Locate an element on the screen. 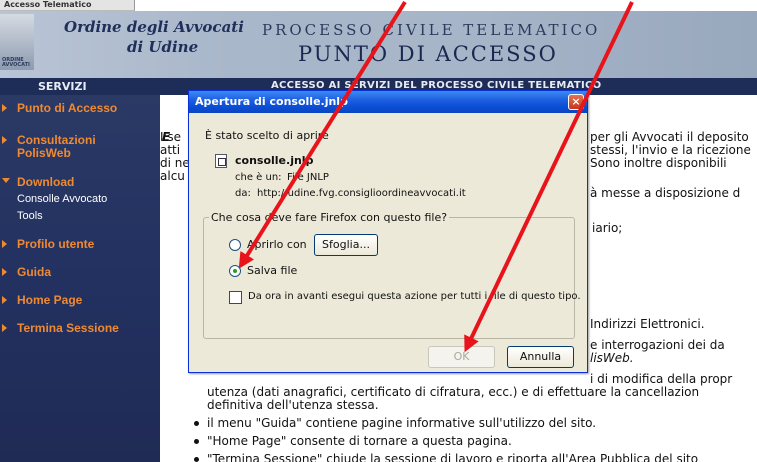  file-icon is located at coordinates (221, 161).